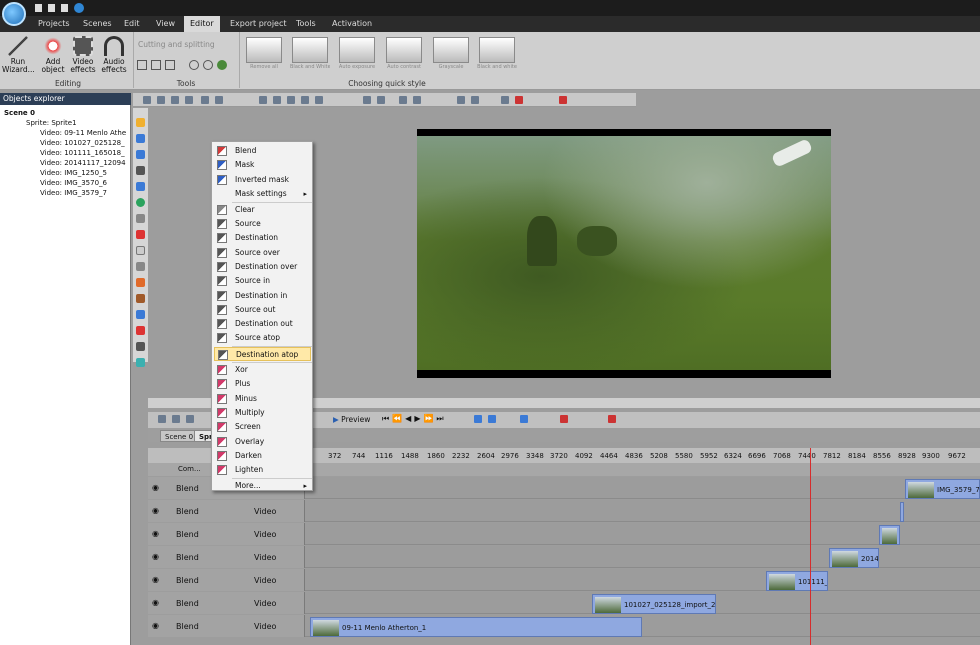  What do you see at coordinates (140, 186) in the screenshot?
I see `rectangle-icon` at bounding box center [140, 186].